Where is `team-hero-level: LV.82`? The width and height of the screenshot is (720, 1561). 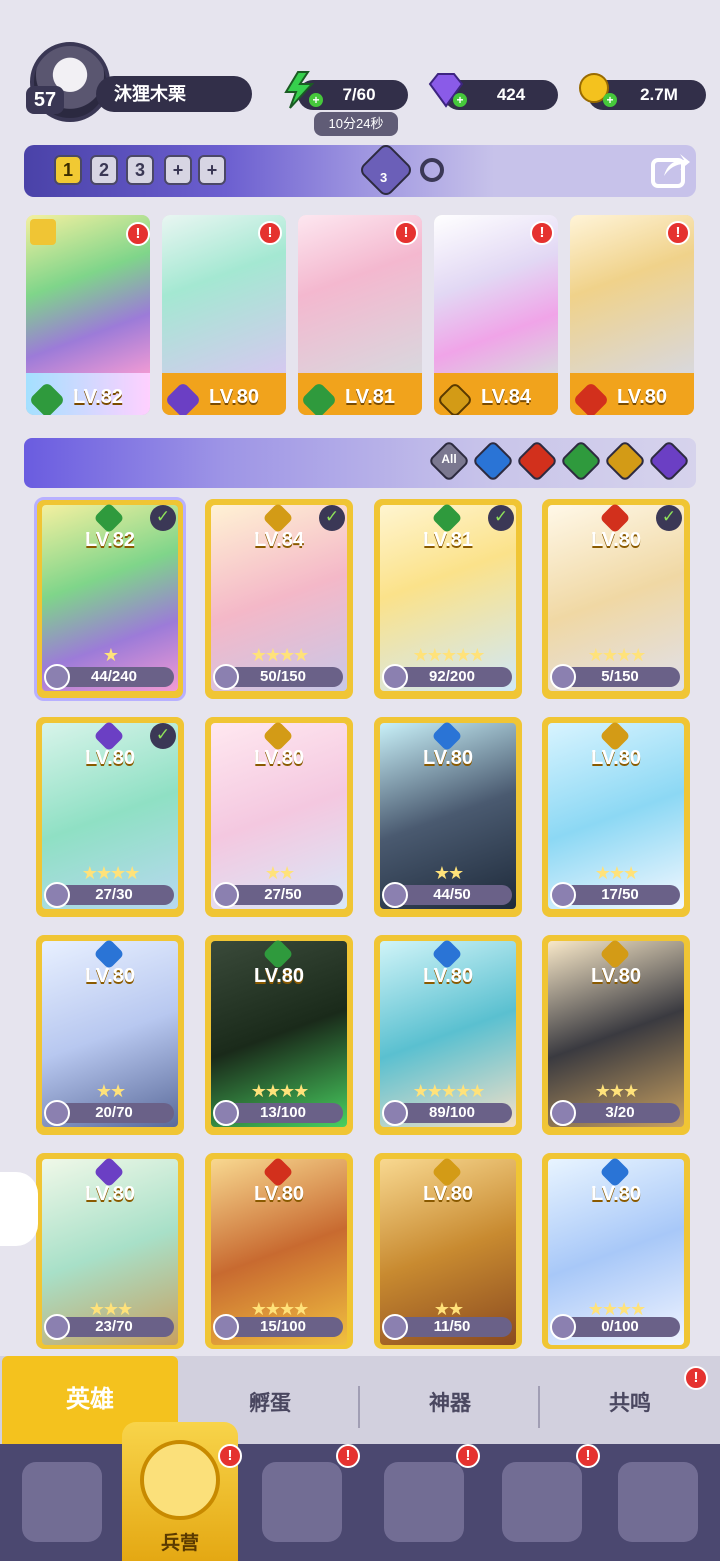 team-hero-level: LV.82 is located at coordinates (98, 397).